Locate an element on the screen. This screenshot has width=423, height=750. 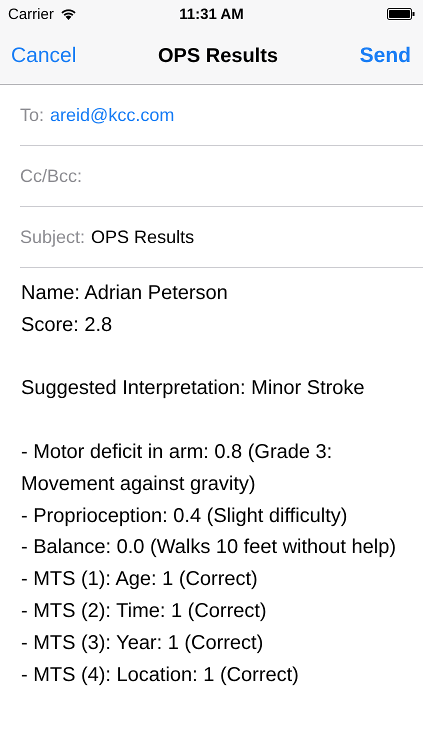
message-line: - Motor deficit in arm: 0.8 (Grade 3: Movement against gravity) is located at coordinates (177, 468).